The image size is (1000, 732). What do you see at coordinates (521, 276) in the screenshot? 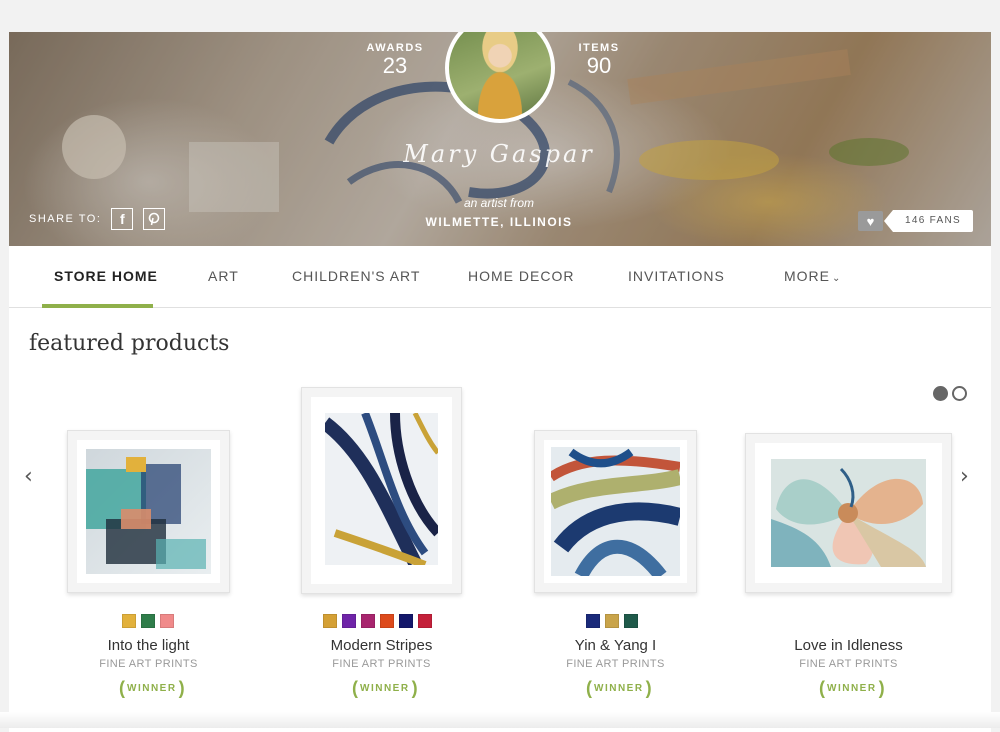
I see `nav-home-decor: HOME DECOR` at bounding box center [521, 276].